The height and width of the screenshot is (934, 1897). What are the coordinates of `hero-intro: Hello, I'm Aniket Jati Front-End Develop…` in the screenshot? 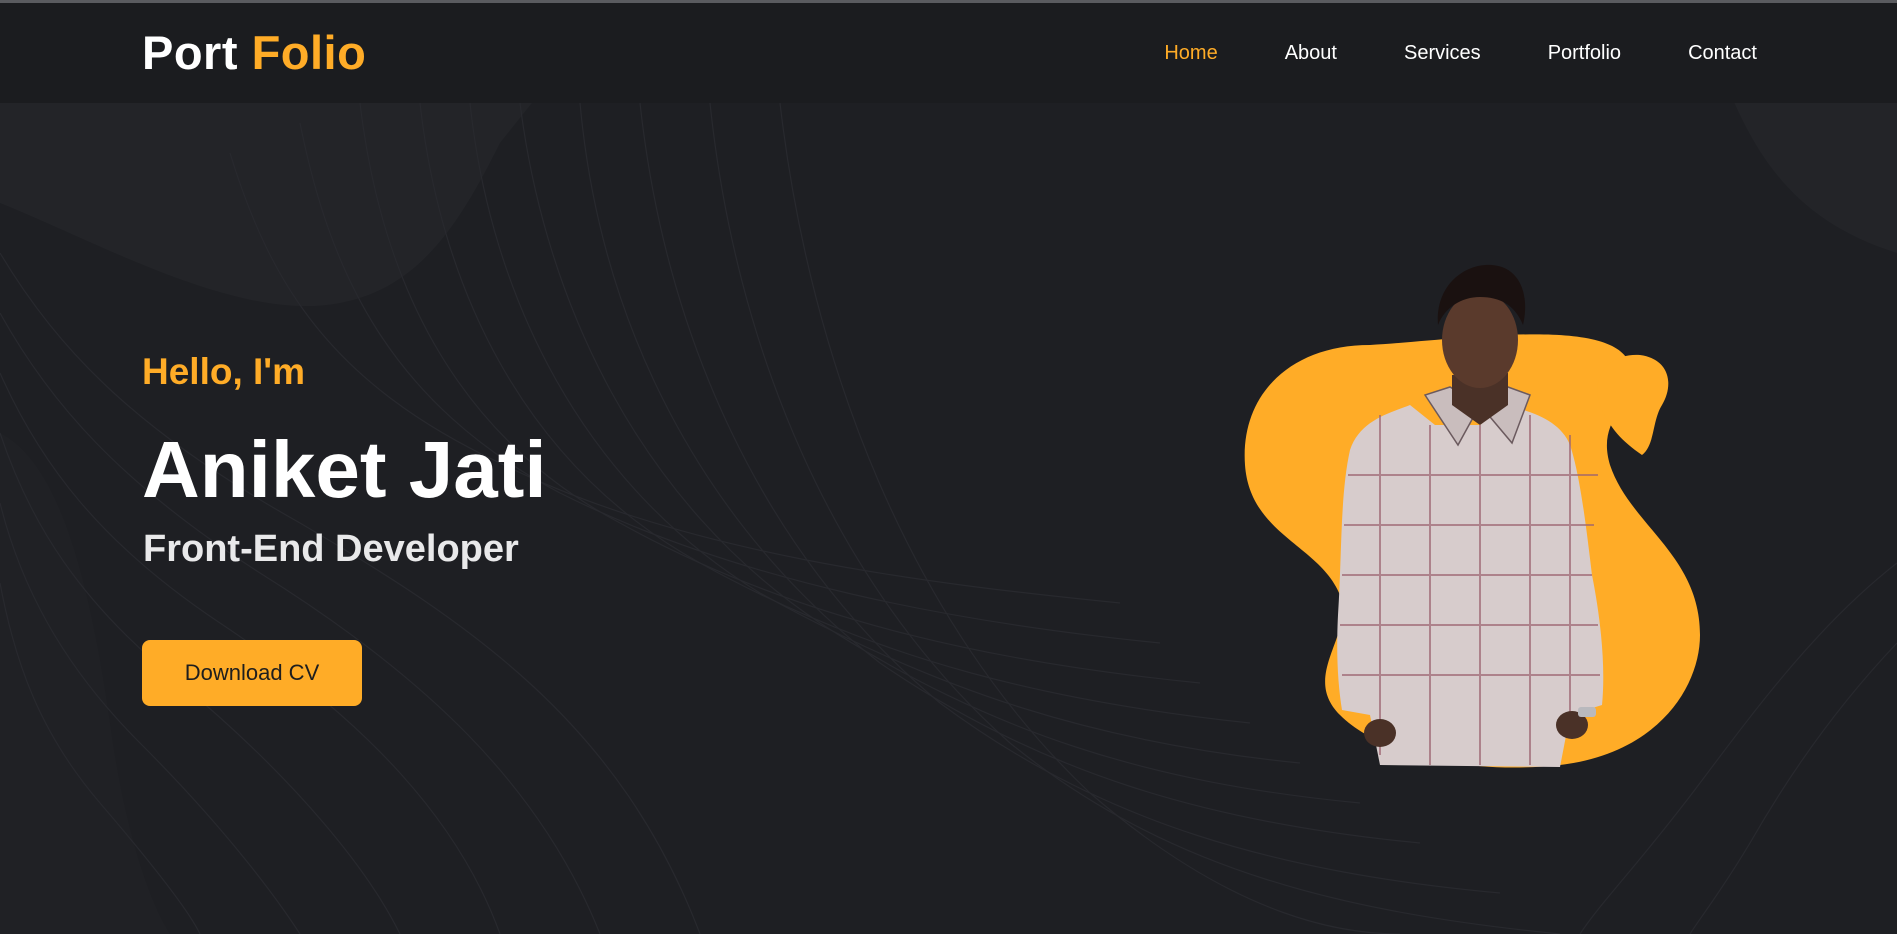 It's located at (344, 528).